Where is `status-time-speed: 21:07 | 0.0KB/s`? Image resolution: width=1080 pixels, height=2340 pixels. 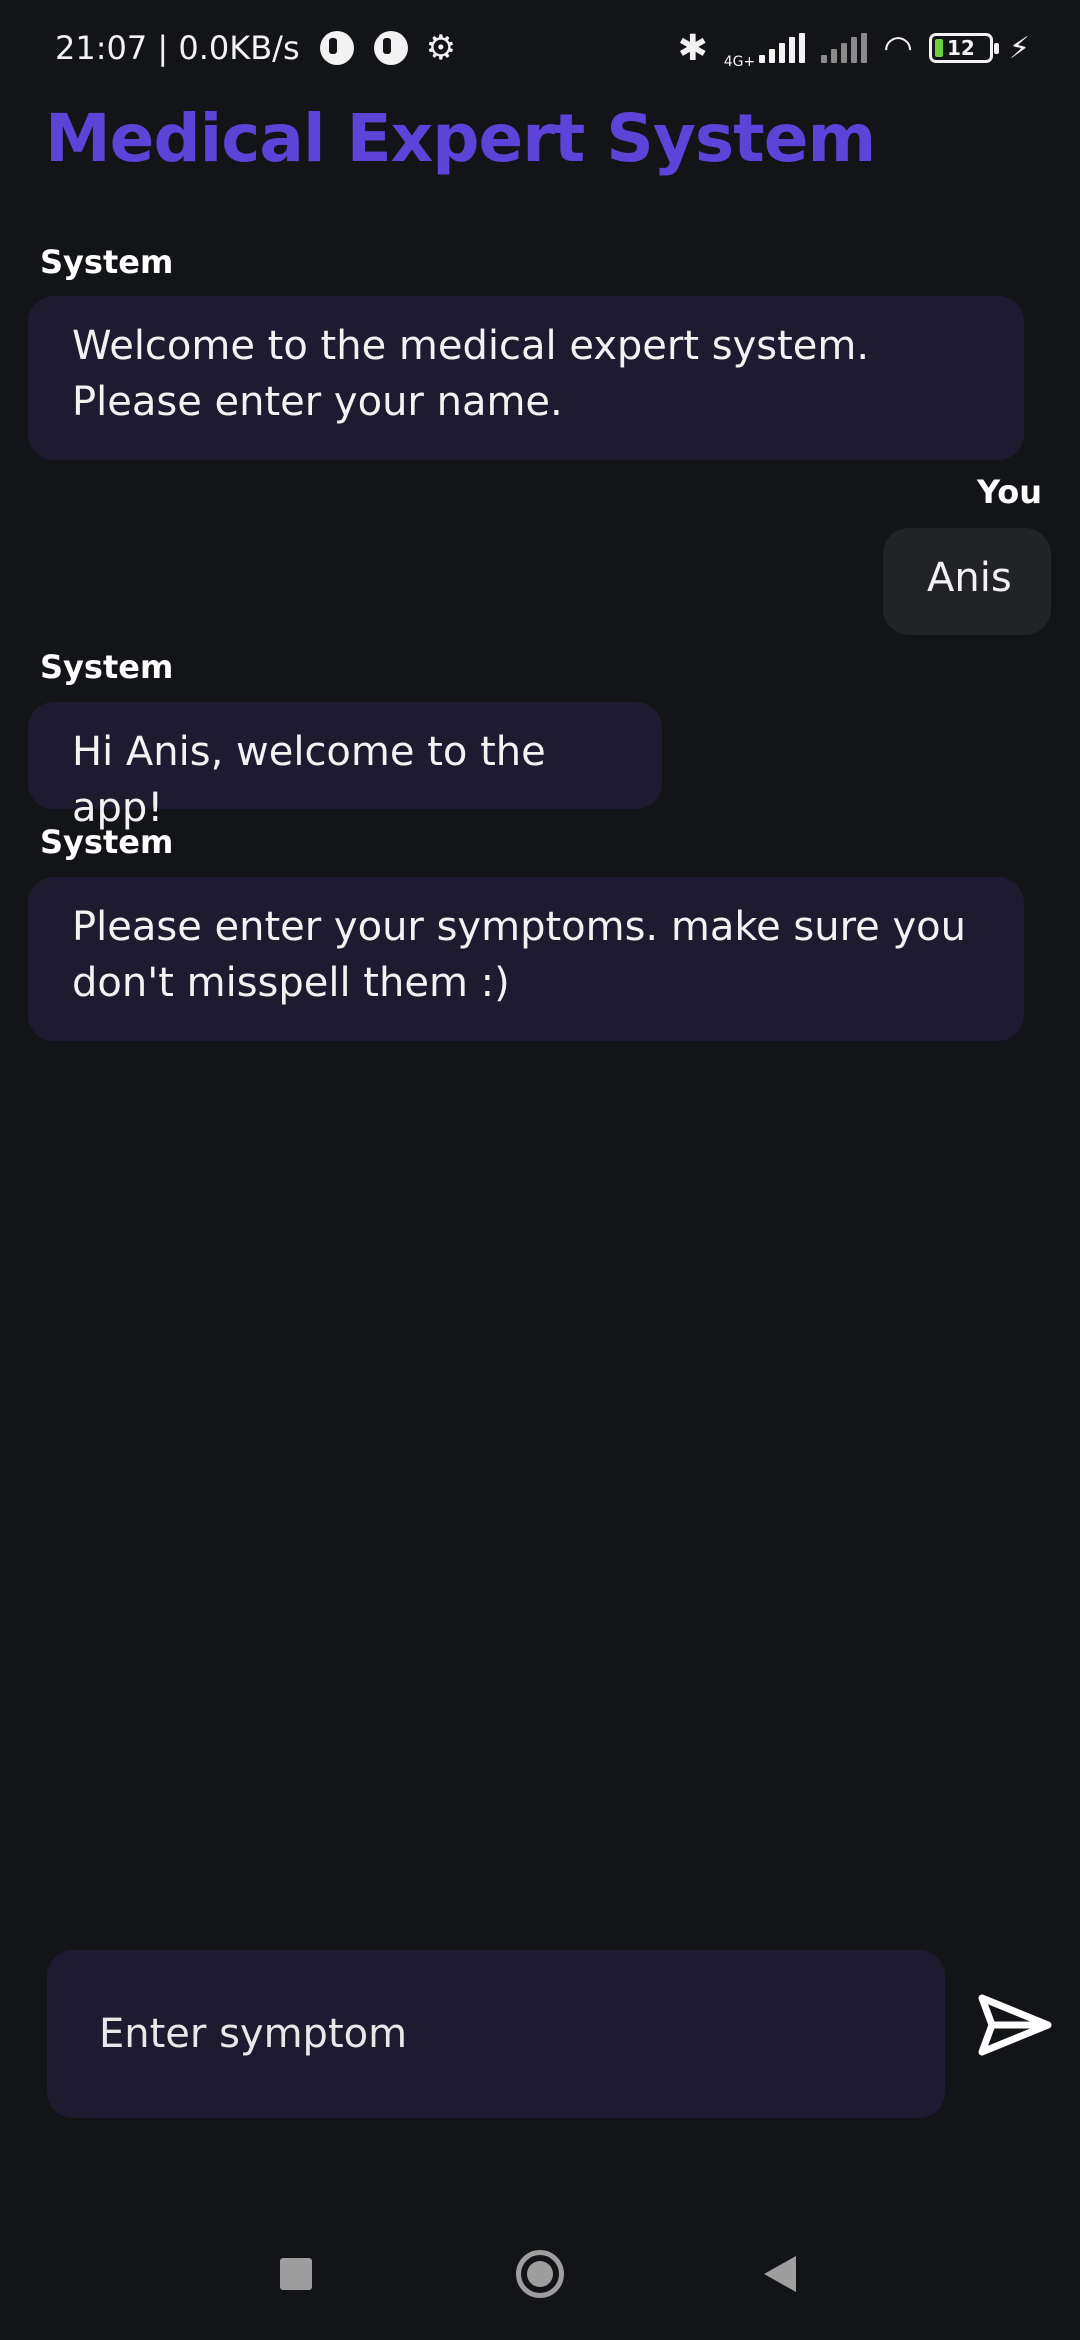 status-time-speed: 21:07 | 0.0KB/s is located at coordinates (177, 48).